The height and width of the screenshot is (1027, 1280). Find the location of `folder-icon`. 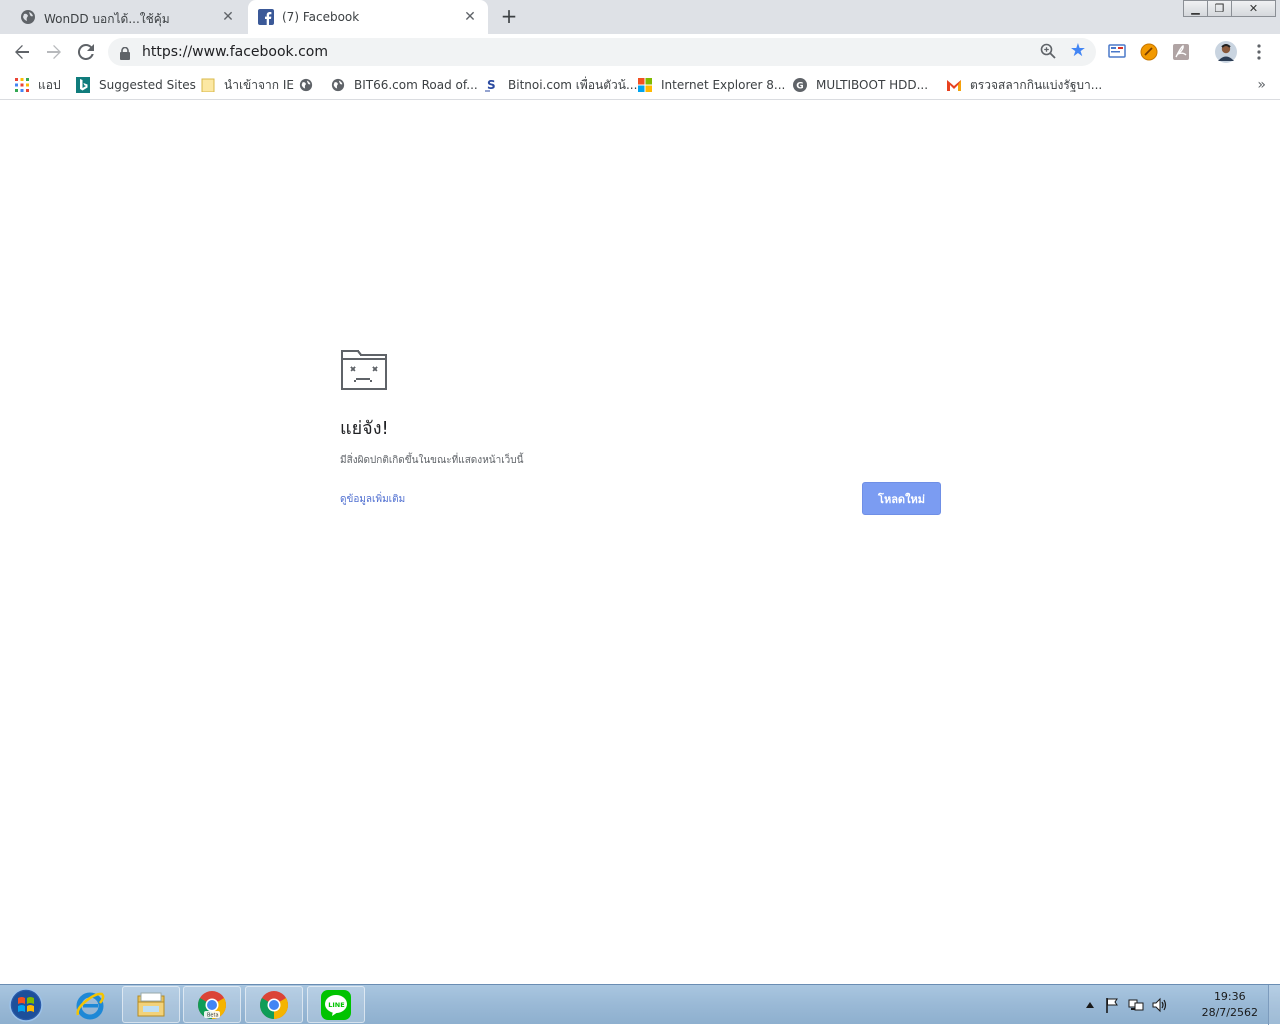

folder-icon is located at coordinates (208, 85).